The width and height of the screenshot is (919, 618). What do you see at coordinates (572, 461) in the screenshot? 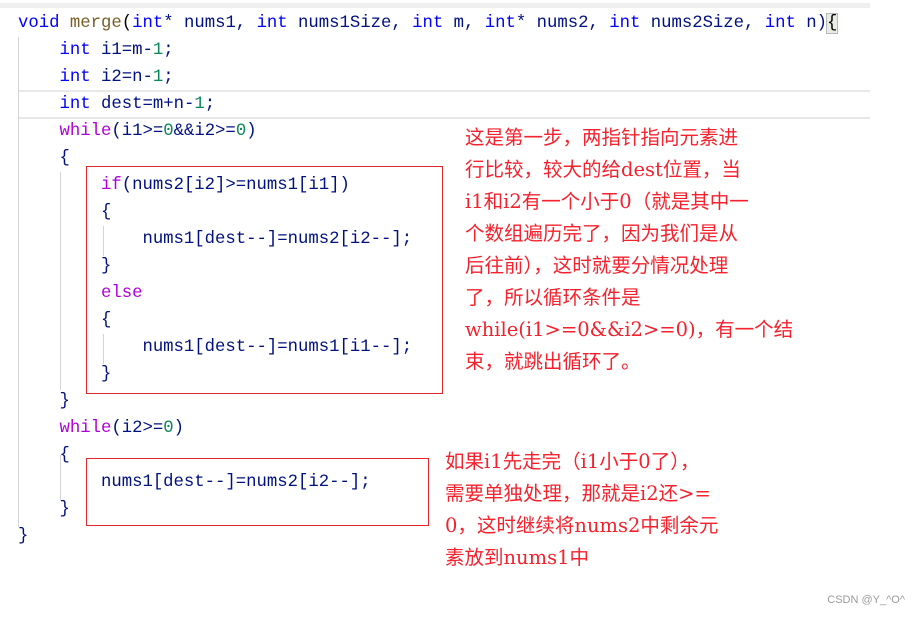
I see `annotation-line: 如果i1先走完（i1小于0了），` at bounding box center [572, 461].